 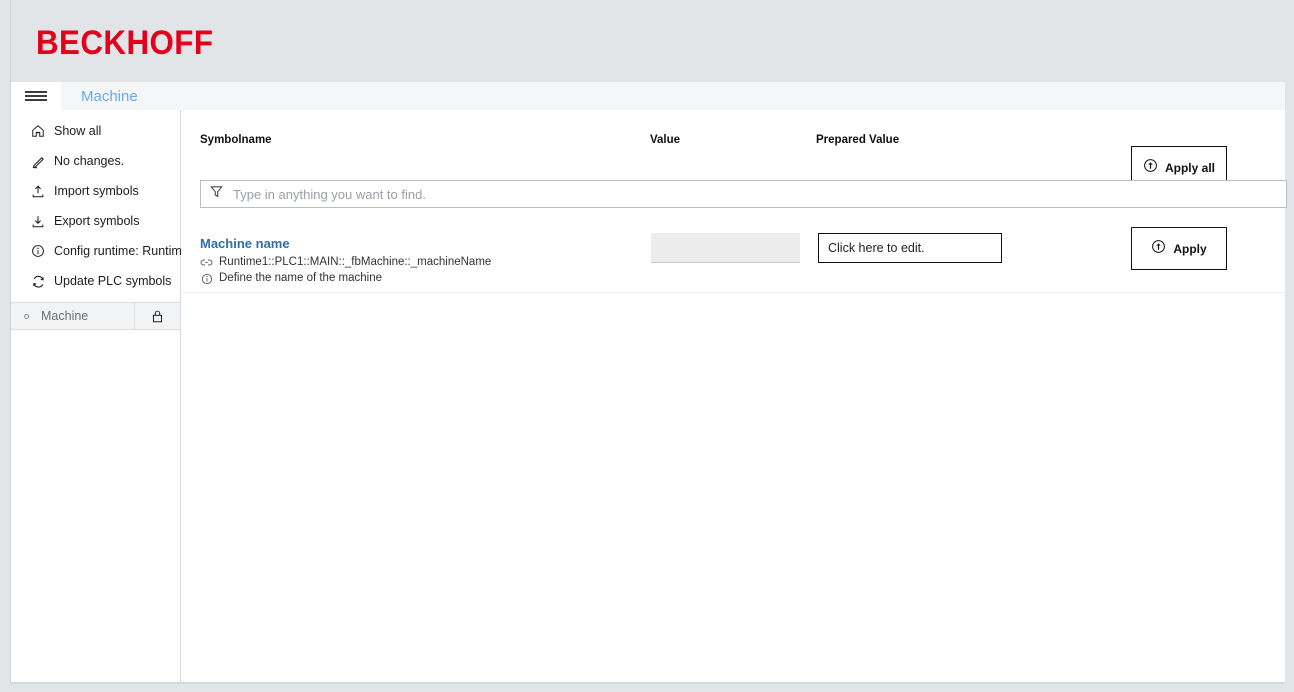 What do you see at coordinates (206, 262) in the screenshot?
I see `link-icon` at bounding box center [206, 262].